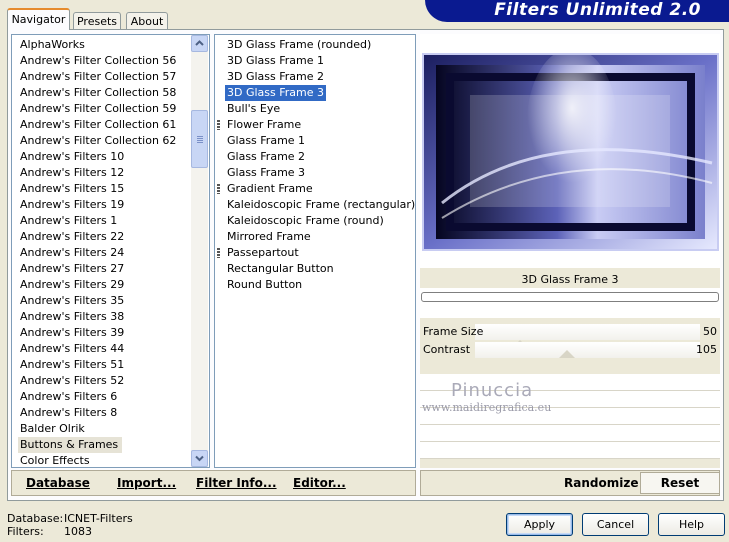 This screenshot has width=729, height=542. I want to click on category-item: Andrew's Filter Collection 59, so click(99, 109).